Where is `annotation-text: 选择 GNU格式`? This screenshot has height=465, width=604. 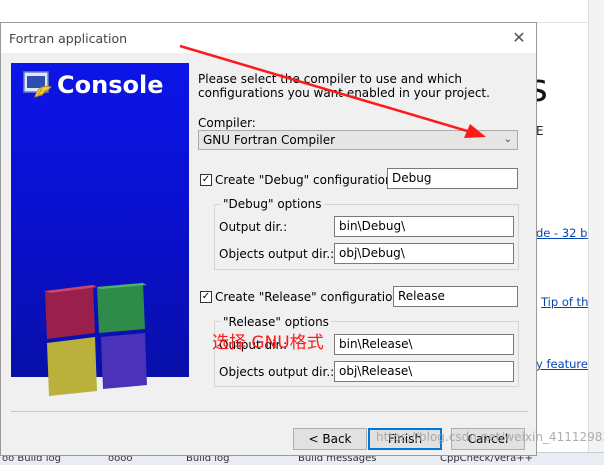 annotation-text: 选择 GNU格式 is located at coordinates (268, 343).